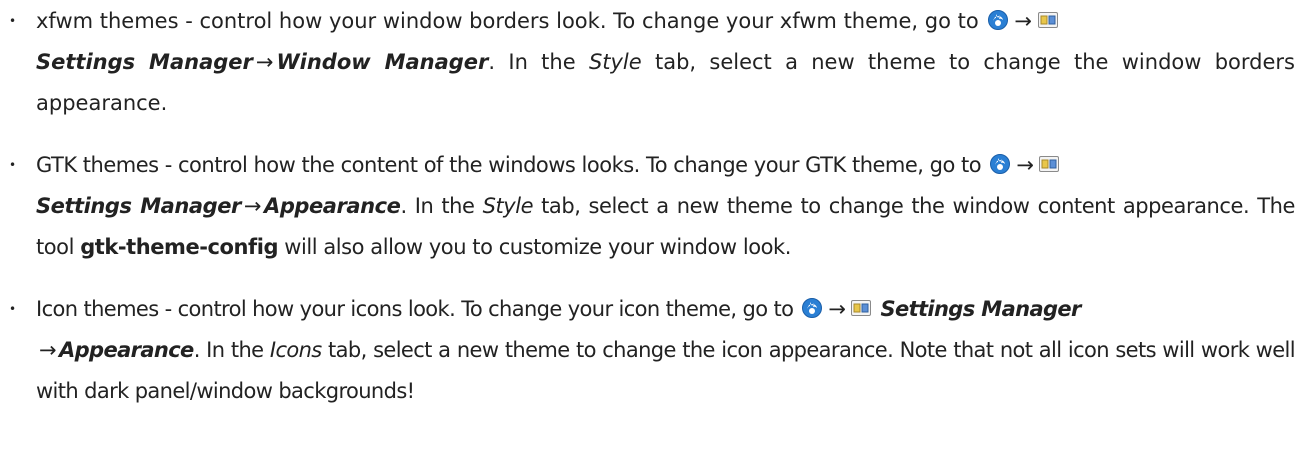  I want to click on tab-name-icons: Icons, so click(295, 350).